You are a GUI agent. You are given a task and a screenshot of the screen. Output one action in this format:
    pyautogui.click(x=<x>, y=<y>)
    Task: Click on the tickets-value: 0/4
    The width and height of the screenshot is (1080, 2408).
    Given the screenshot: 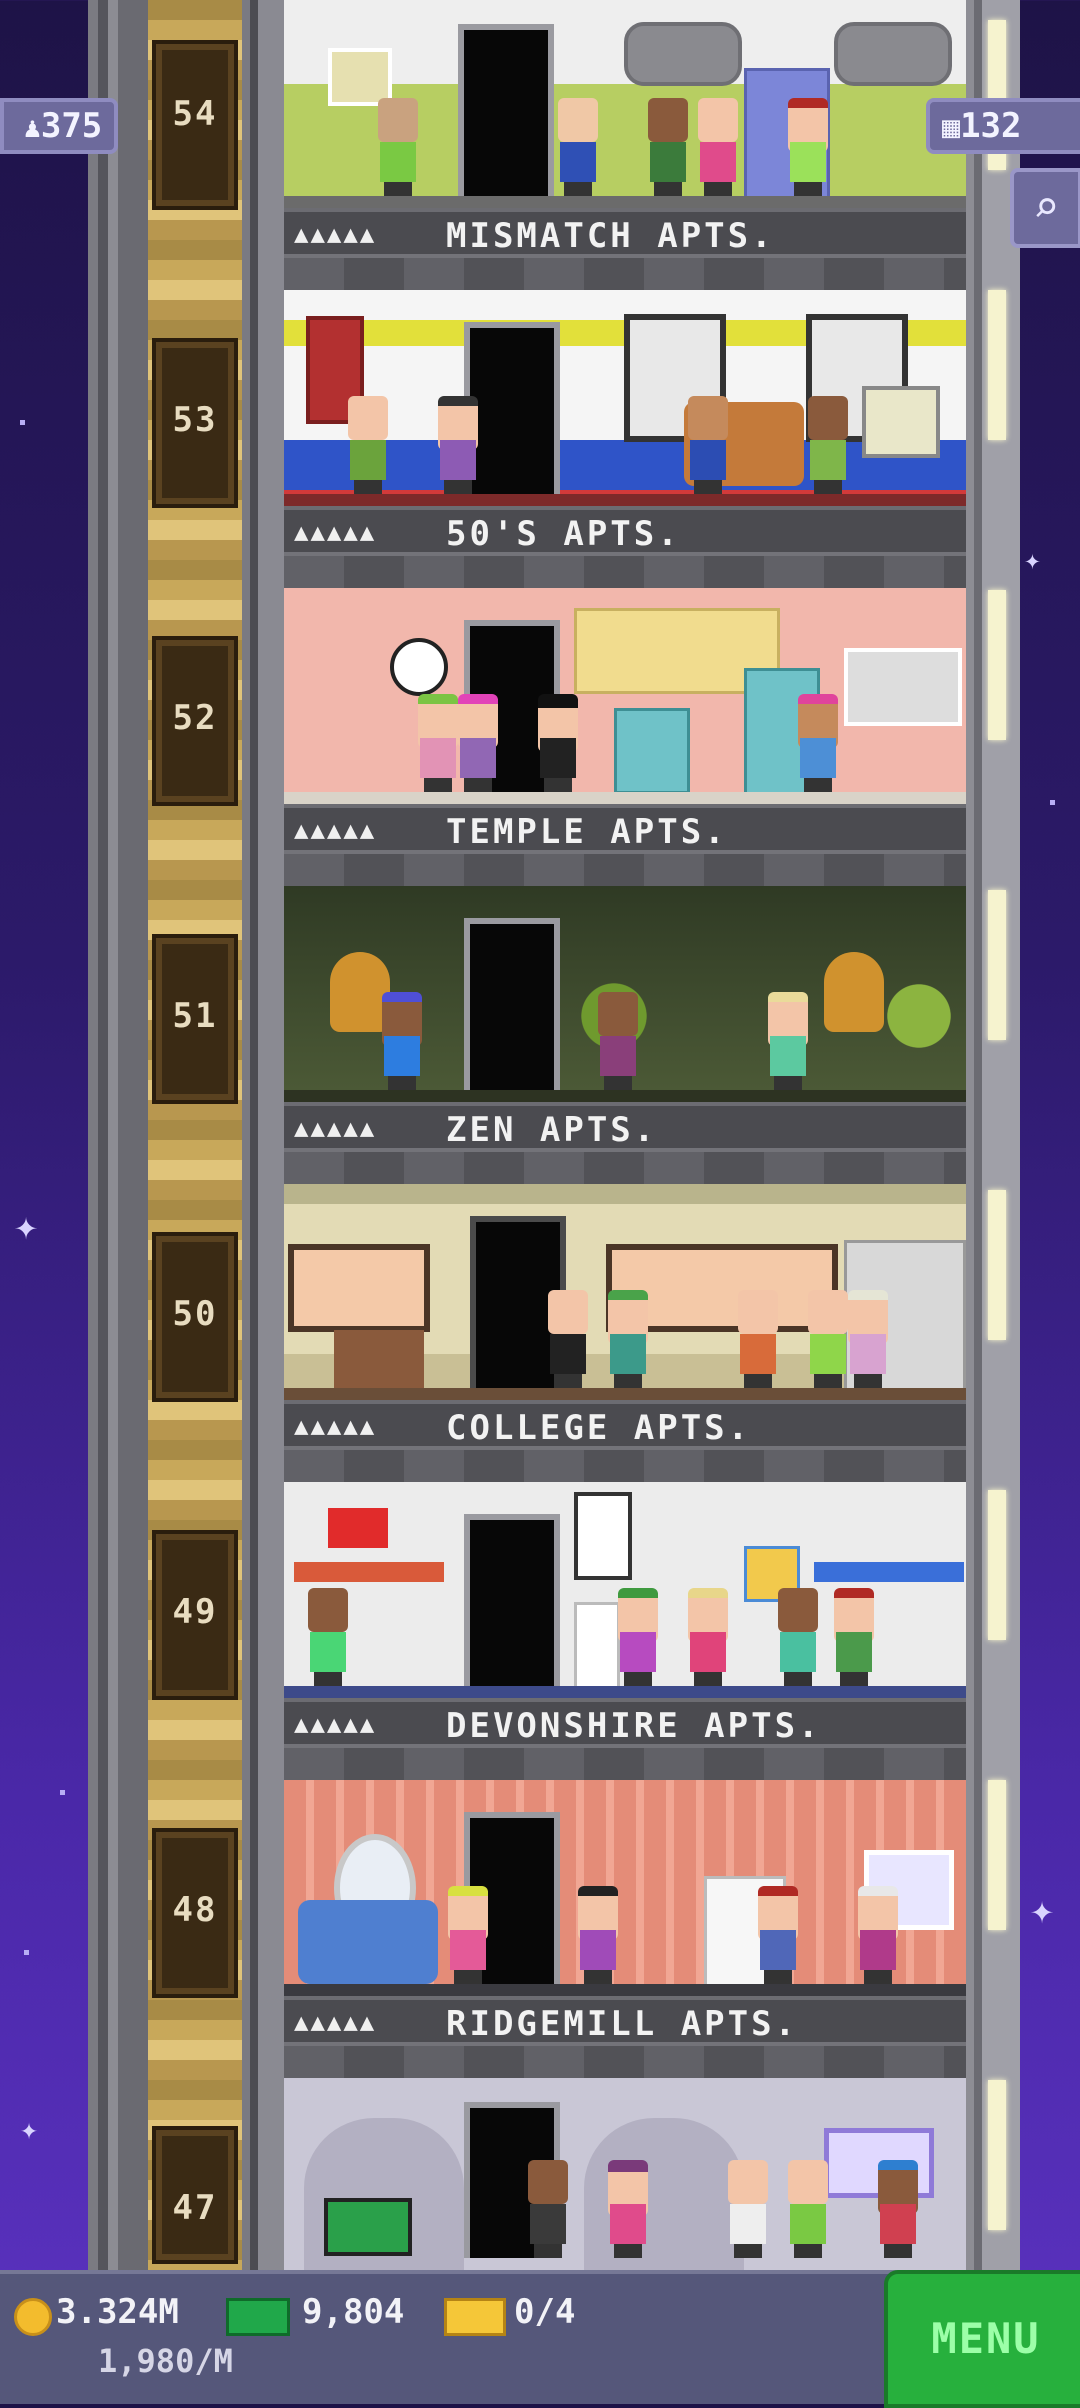 What is the action you would take?
    pyautogui.click(x=545, y=2312)
    